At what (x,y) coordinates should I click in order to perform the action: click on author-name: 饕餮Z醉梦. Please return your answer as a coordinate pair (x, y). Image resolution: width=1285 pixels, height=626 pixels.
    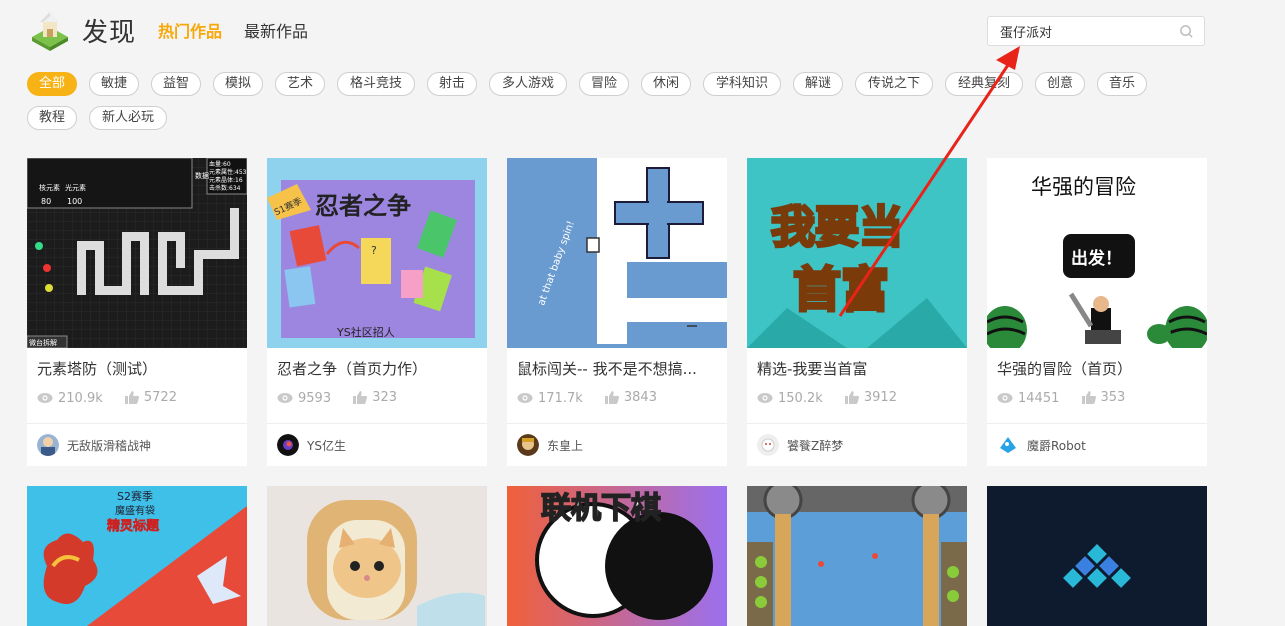
    Looking at the image, I should click on (815, 445).